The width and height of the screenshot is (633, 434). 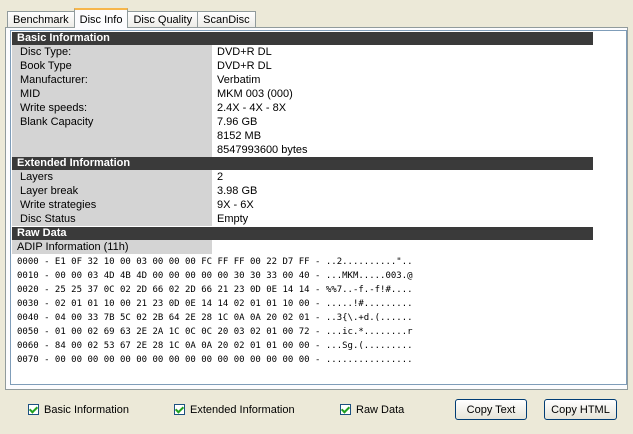 I want to click on tab-disc-info: Disc Info, so click(x=101, y=18).